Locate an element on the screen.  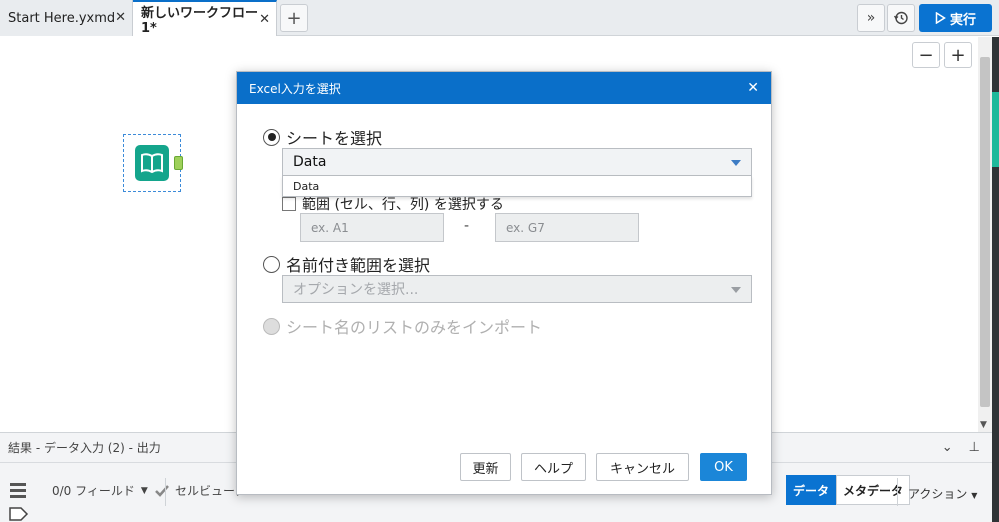
dialog-title: Excel入力を選択 is located at coordinates (295, 88).